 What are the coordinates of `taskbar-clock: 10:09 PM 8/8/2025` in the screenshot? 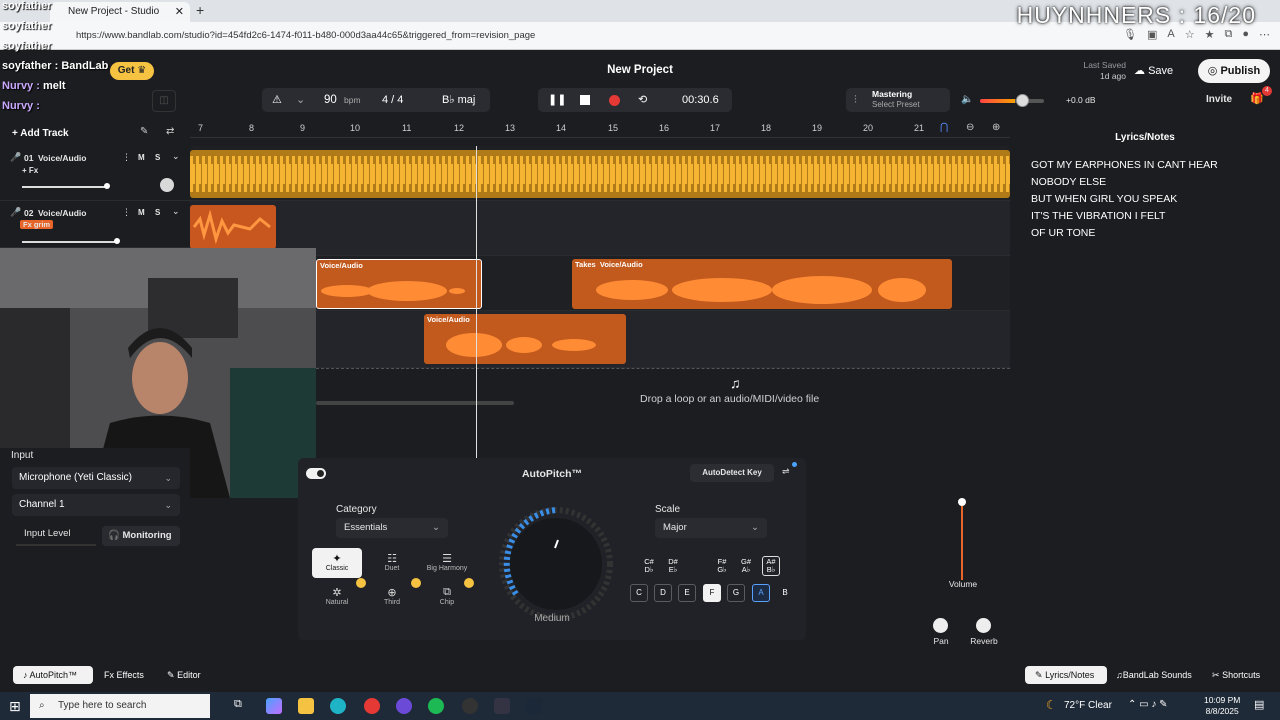 It's located at (1222, 706).